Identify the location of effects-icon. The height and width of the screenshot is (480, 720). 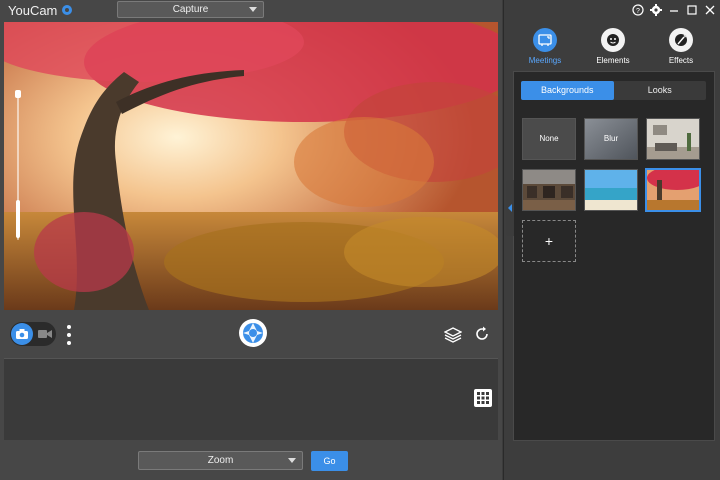
(681, 40).